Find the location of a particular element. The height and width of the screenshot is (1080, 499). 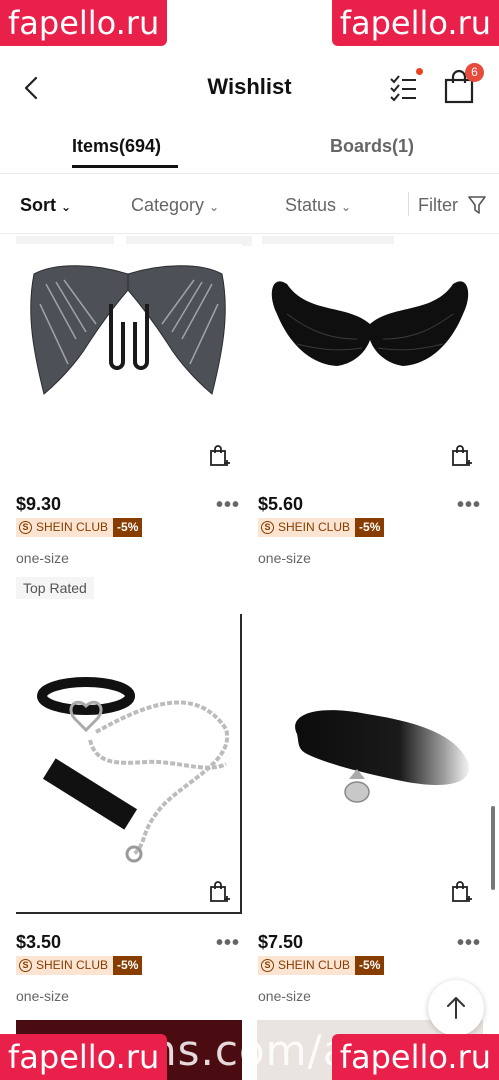

product-price: $7.50 is located at coordinates (281, 942).